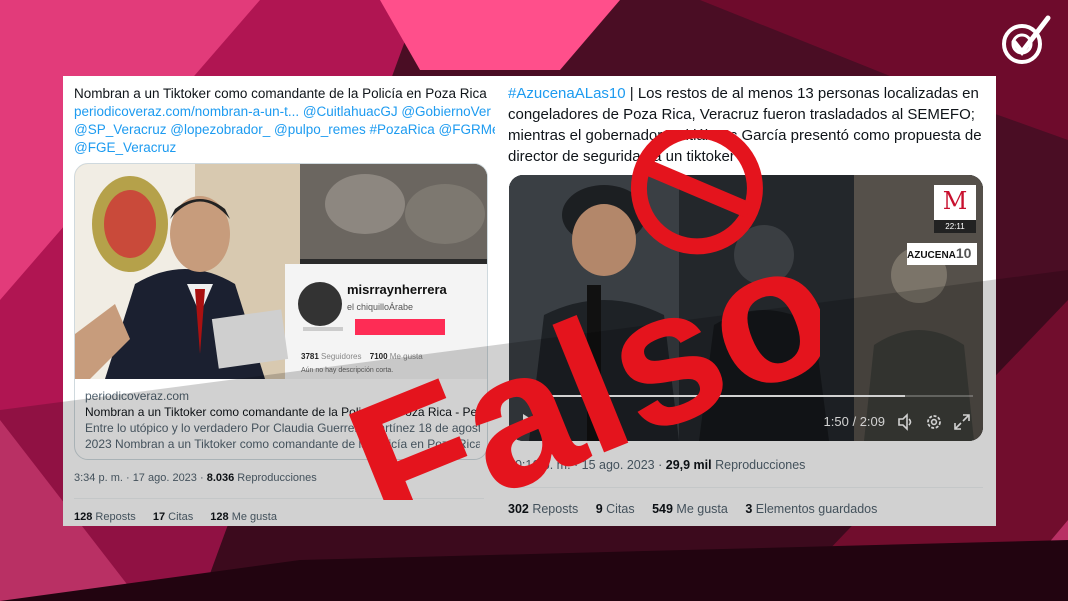 This screenshot has height=601, width=1068. I want to click on program-bug: AZUCENA10, so click(939, 253).